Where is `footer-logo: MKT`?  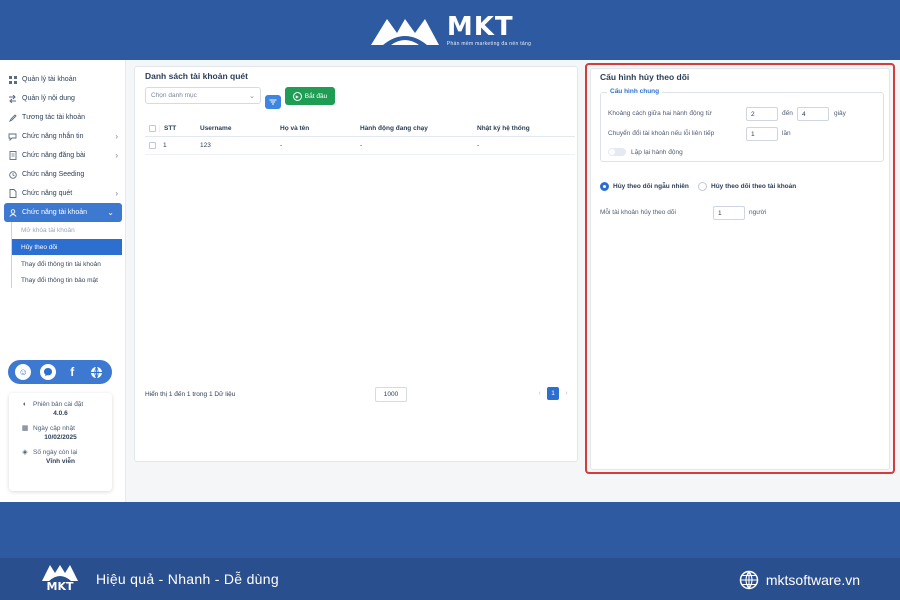 footer-logo: MKT is located at coordinates (60, 579).